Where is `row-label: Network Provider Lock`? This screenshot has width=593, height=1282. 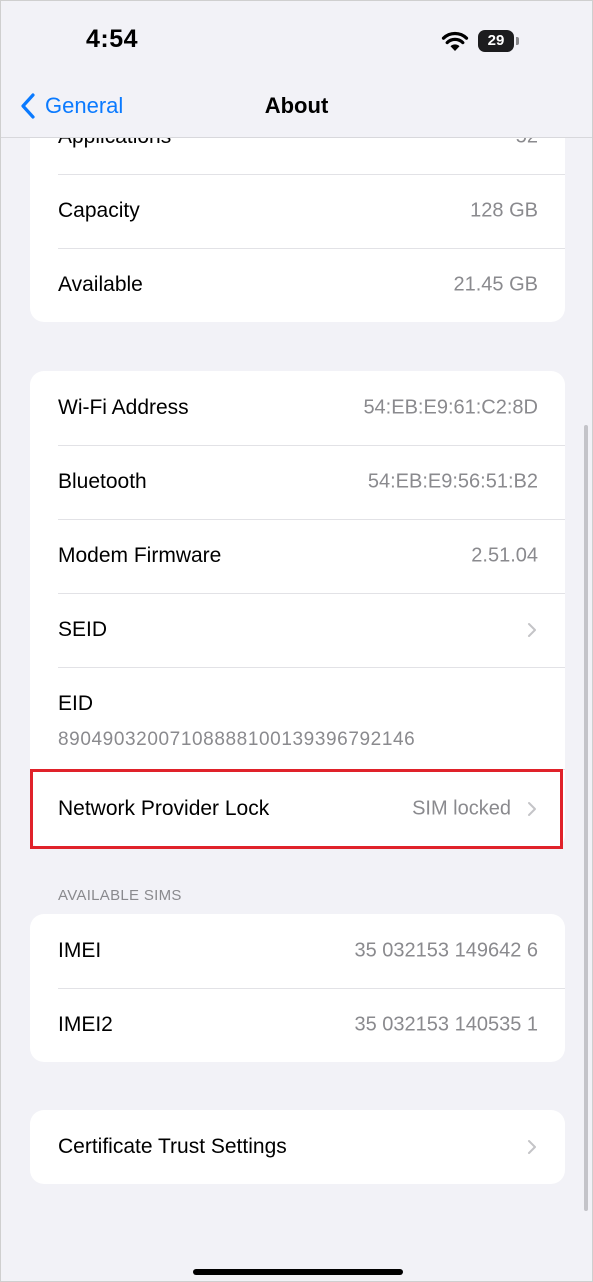
row-label: Network Provider Lock is located at coordinates (164, 808).